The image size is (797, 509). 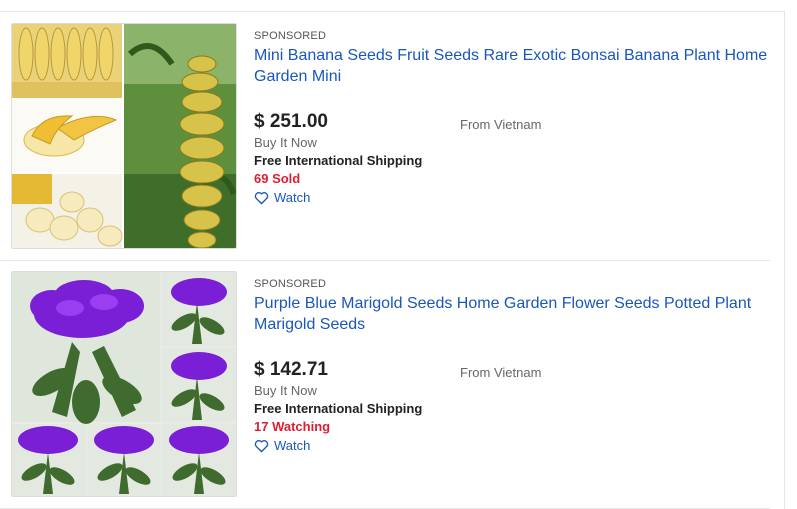 I want to click on listing-price: $ 142.71, so click(x=291, y=369).